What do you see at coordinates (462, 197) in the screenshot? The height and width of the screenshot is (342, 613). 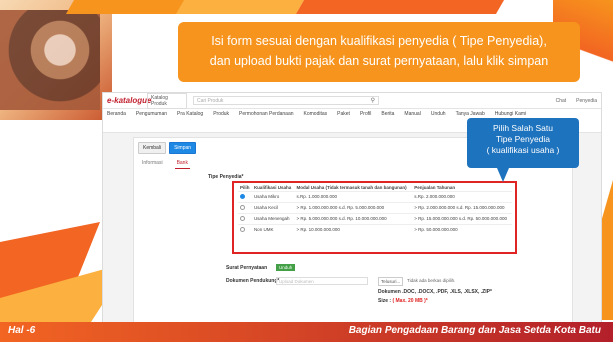 I see `table-cell-penjualan: s.Rp. 2.000.000.000` at bounding box center [462, 197].